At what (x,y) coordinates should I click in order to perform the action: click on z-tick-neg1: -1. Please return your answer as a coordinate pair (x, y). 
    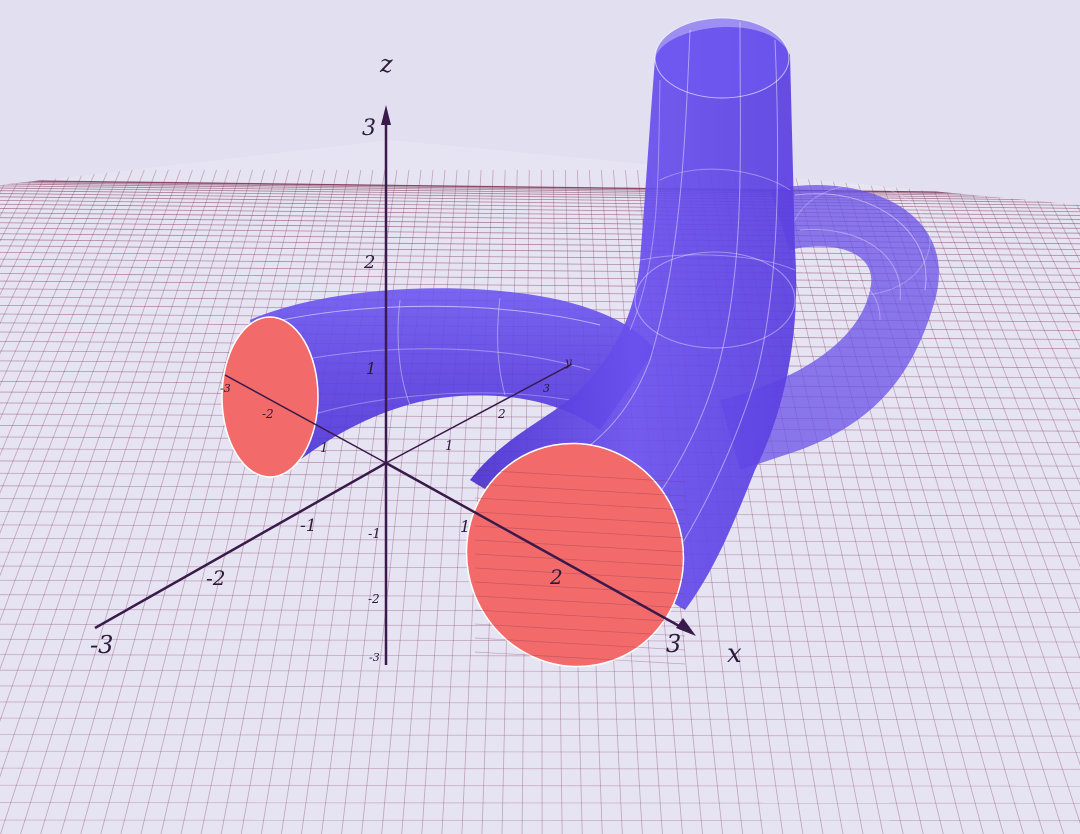
    Looking at the image, I should click on (374, 534).